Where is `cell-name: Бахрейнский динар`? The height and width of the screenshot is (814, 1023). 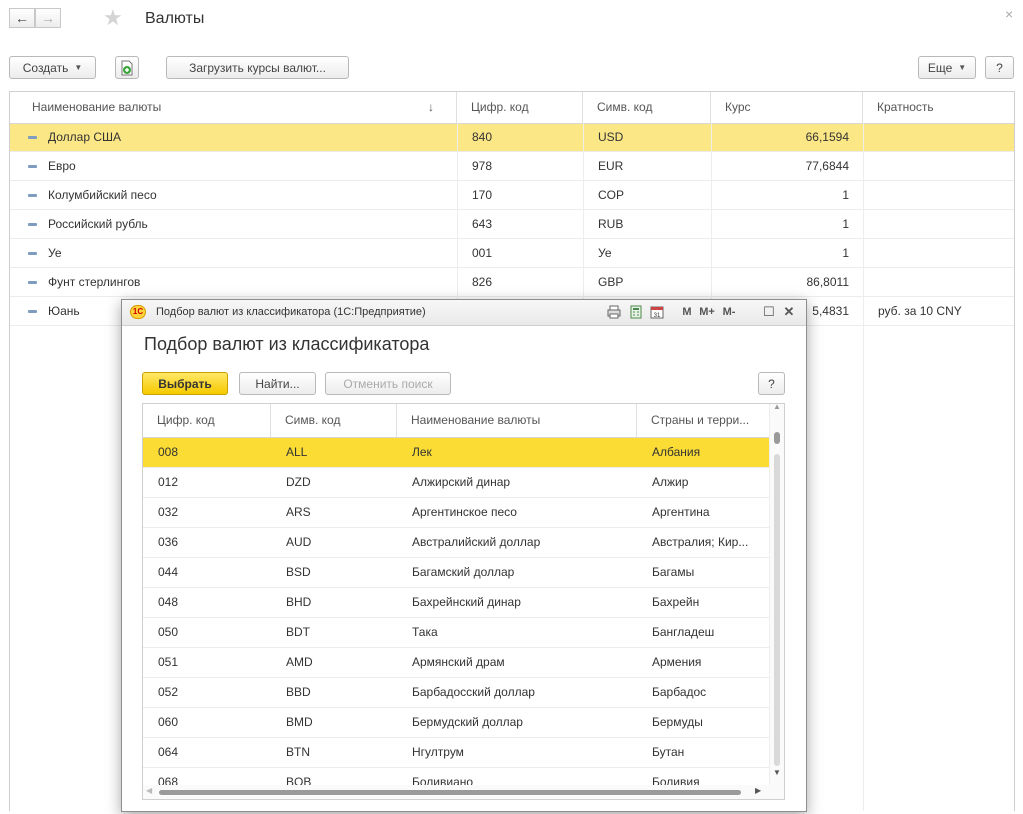
cell-name: Бахрейнский динар is located at coordinates (466, 602).